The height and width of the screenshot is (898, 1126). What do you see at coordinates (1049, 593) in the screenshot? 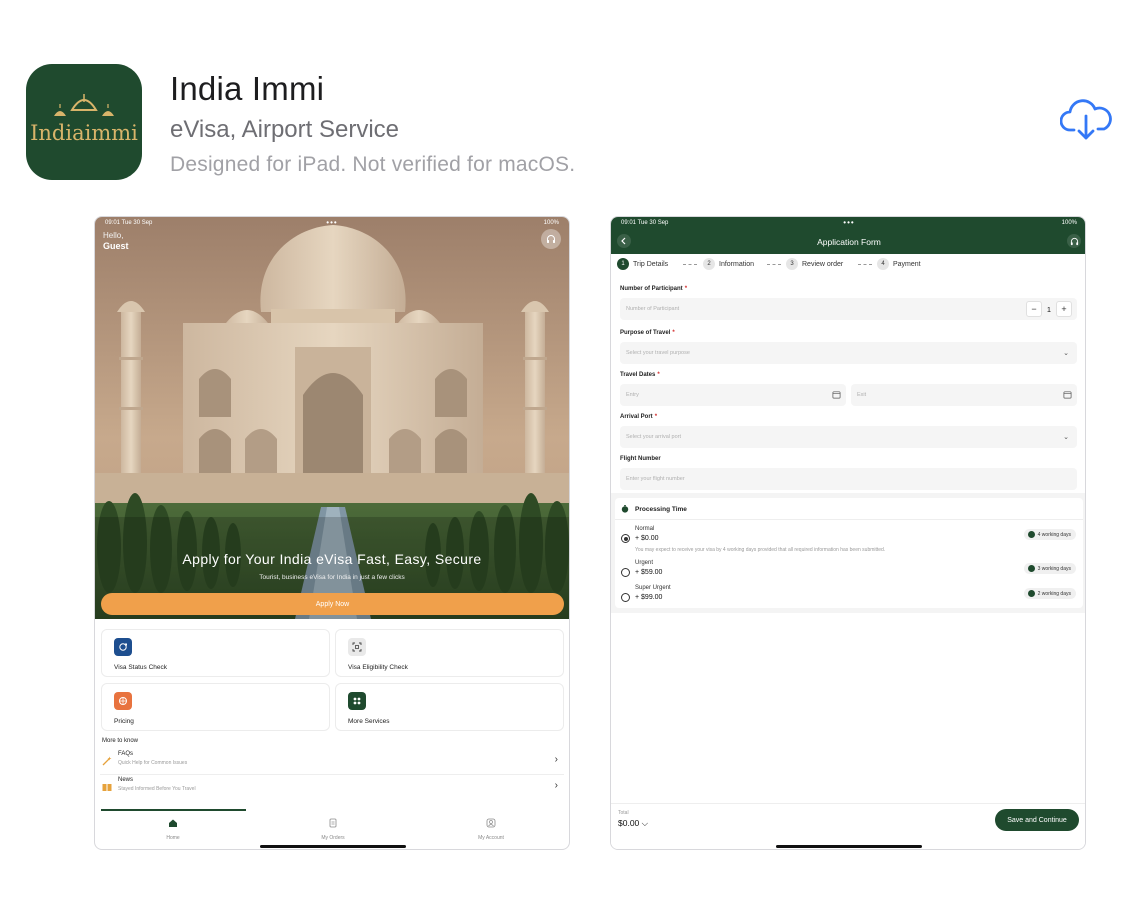
I see `working-days-badge: 2 working days` at bounding box center [1049, 593].